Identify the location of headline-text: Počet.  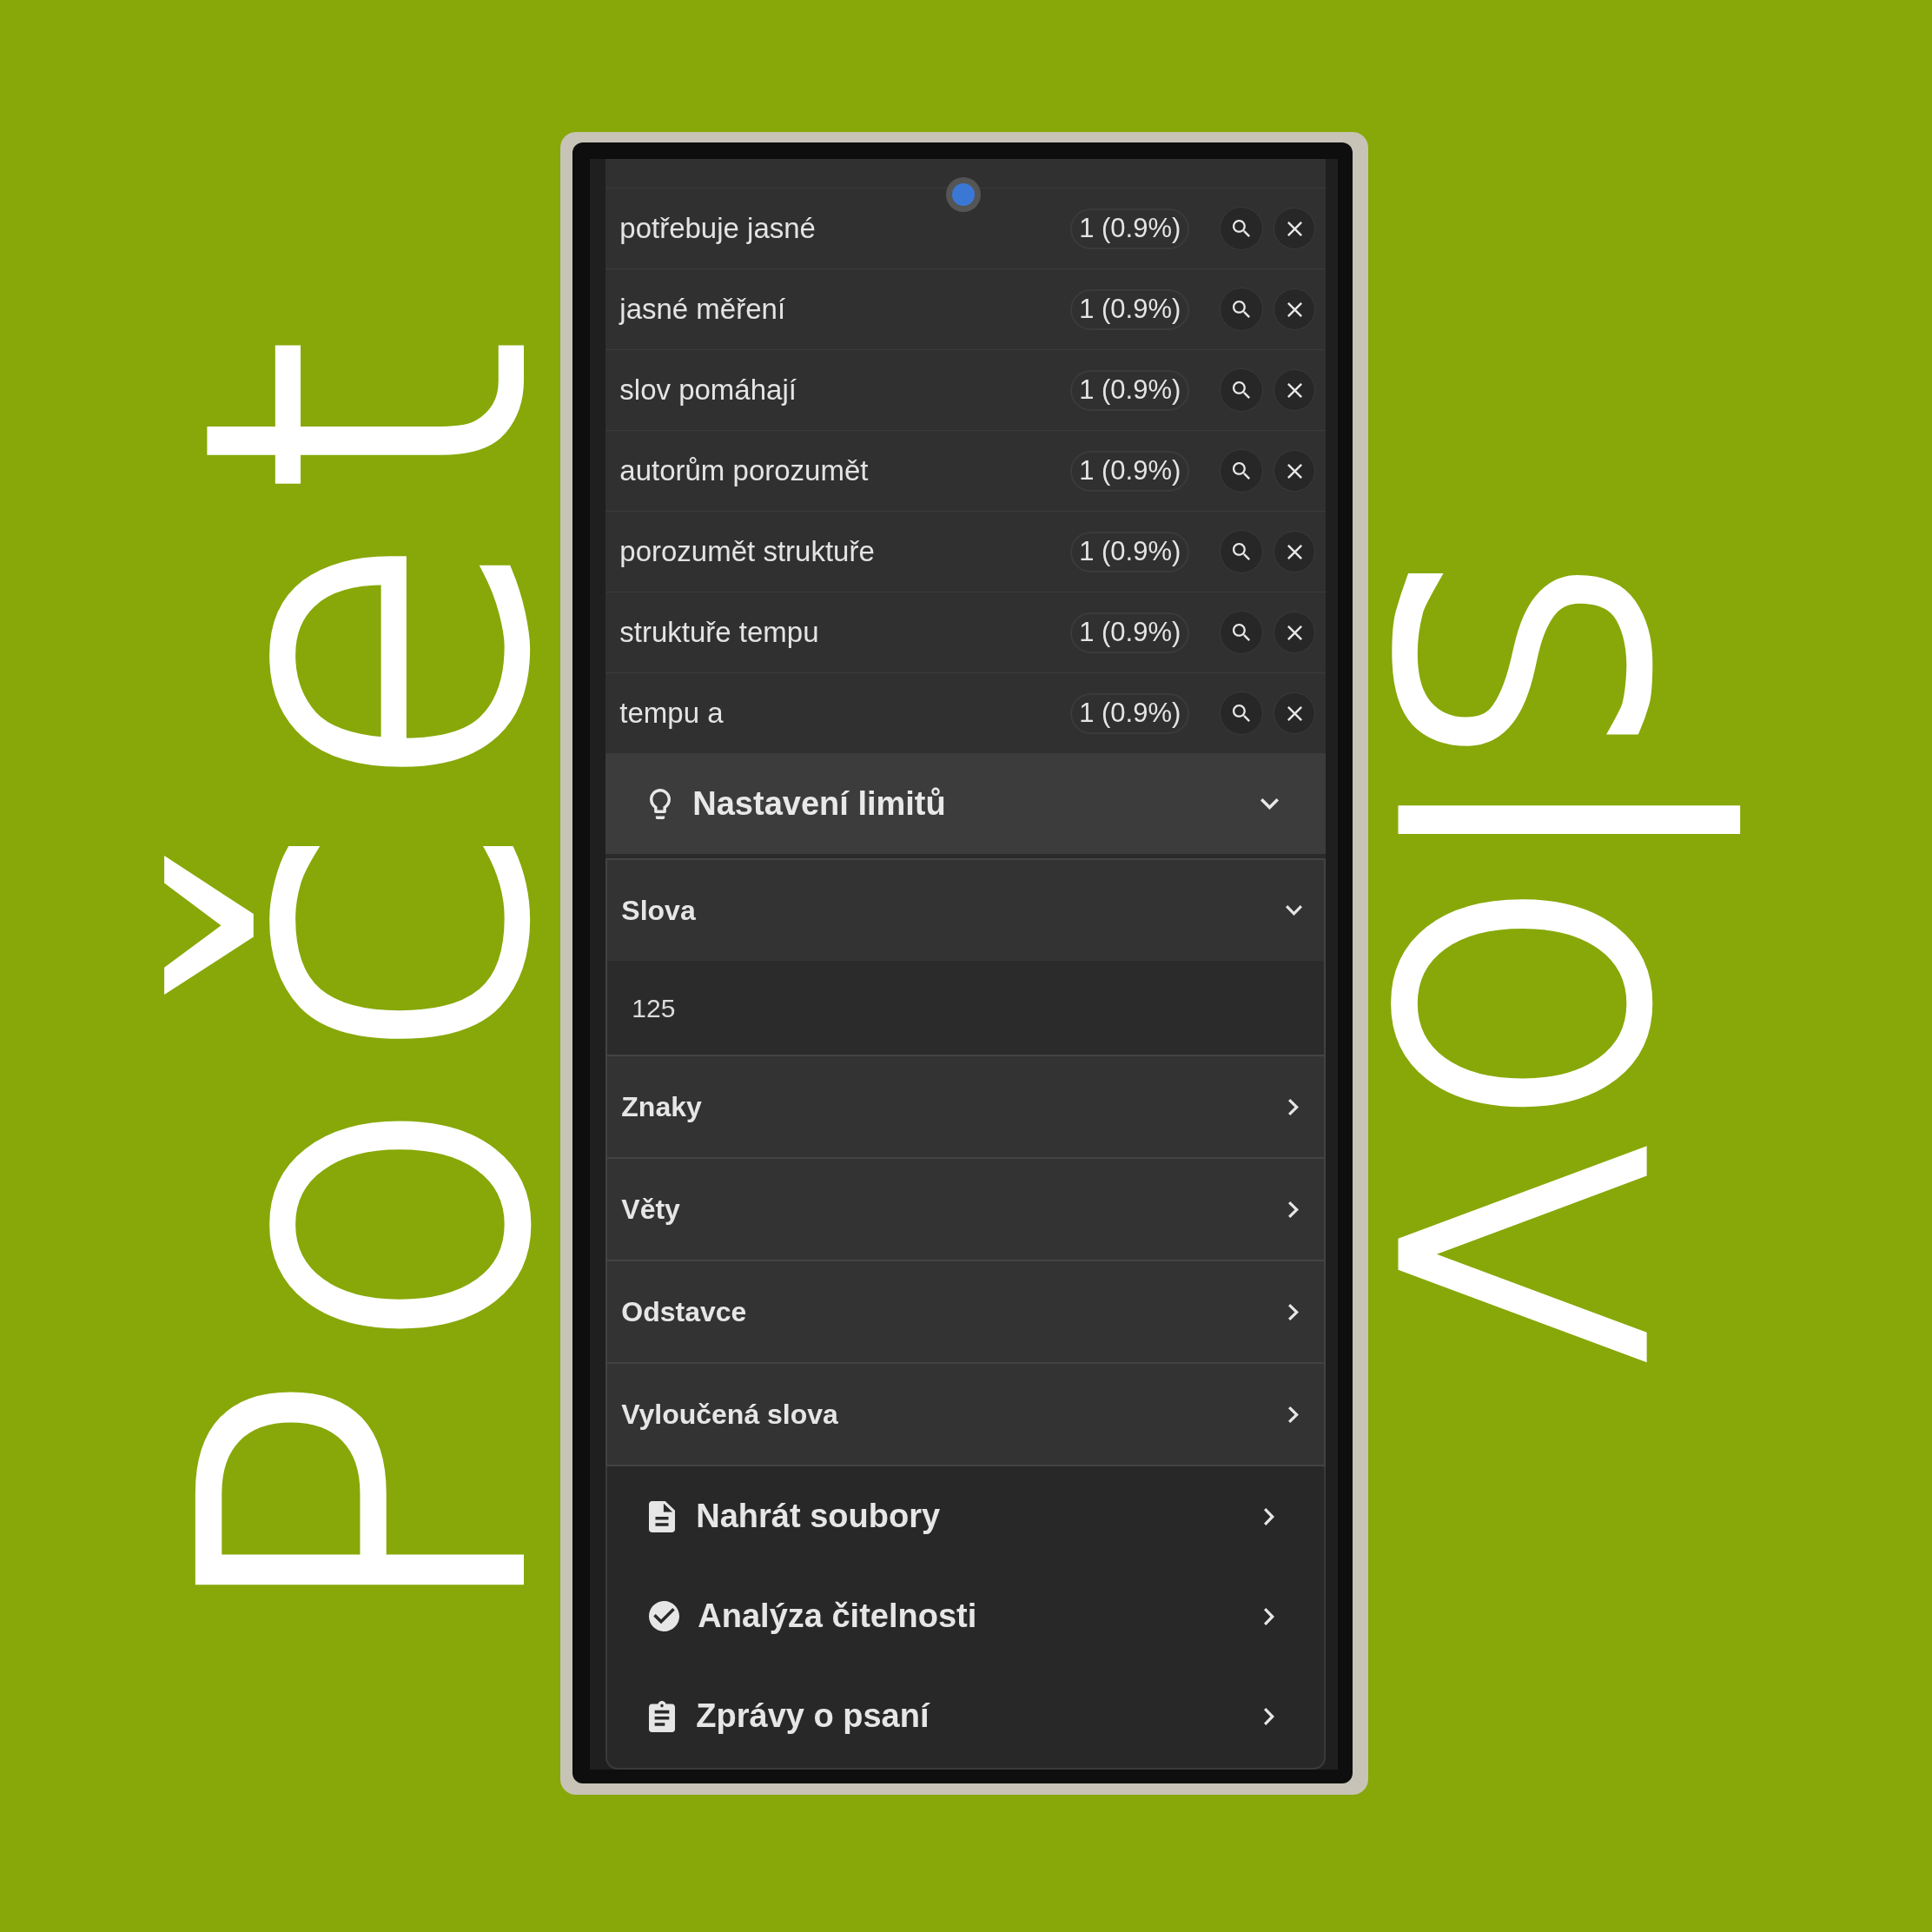
(358, 969).